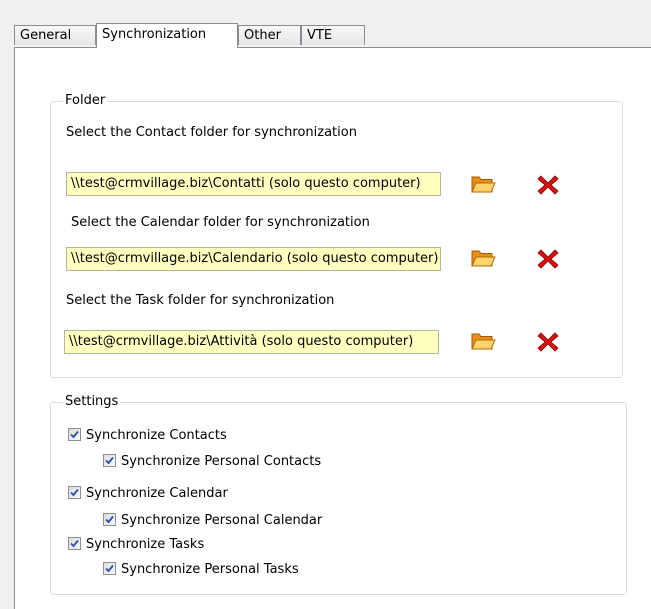 Image resolution: width=651 pixels, height=609 pixels. I want to click on folder-group-title: Folder, so click(85, 101).